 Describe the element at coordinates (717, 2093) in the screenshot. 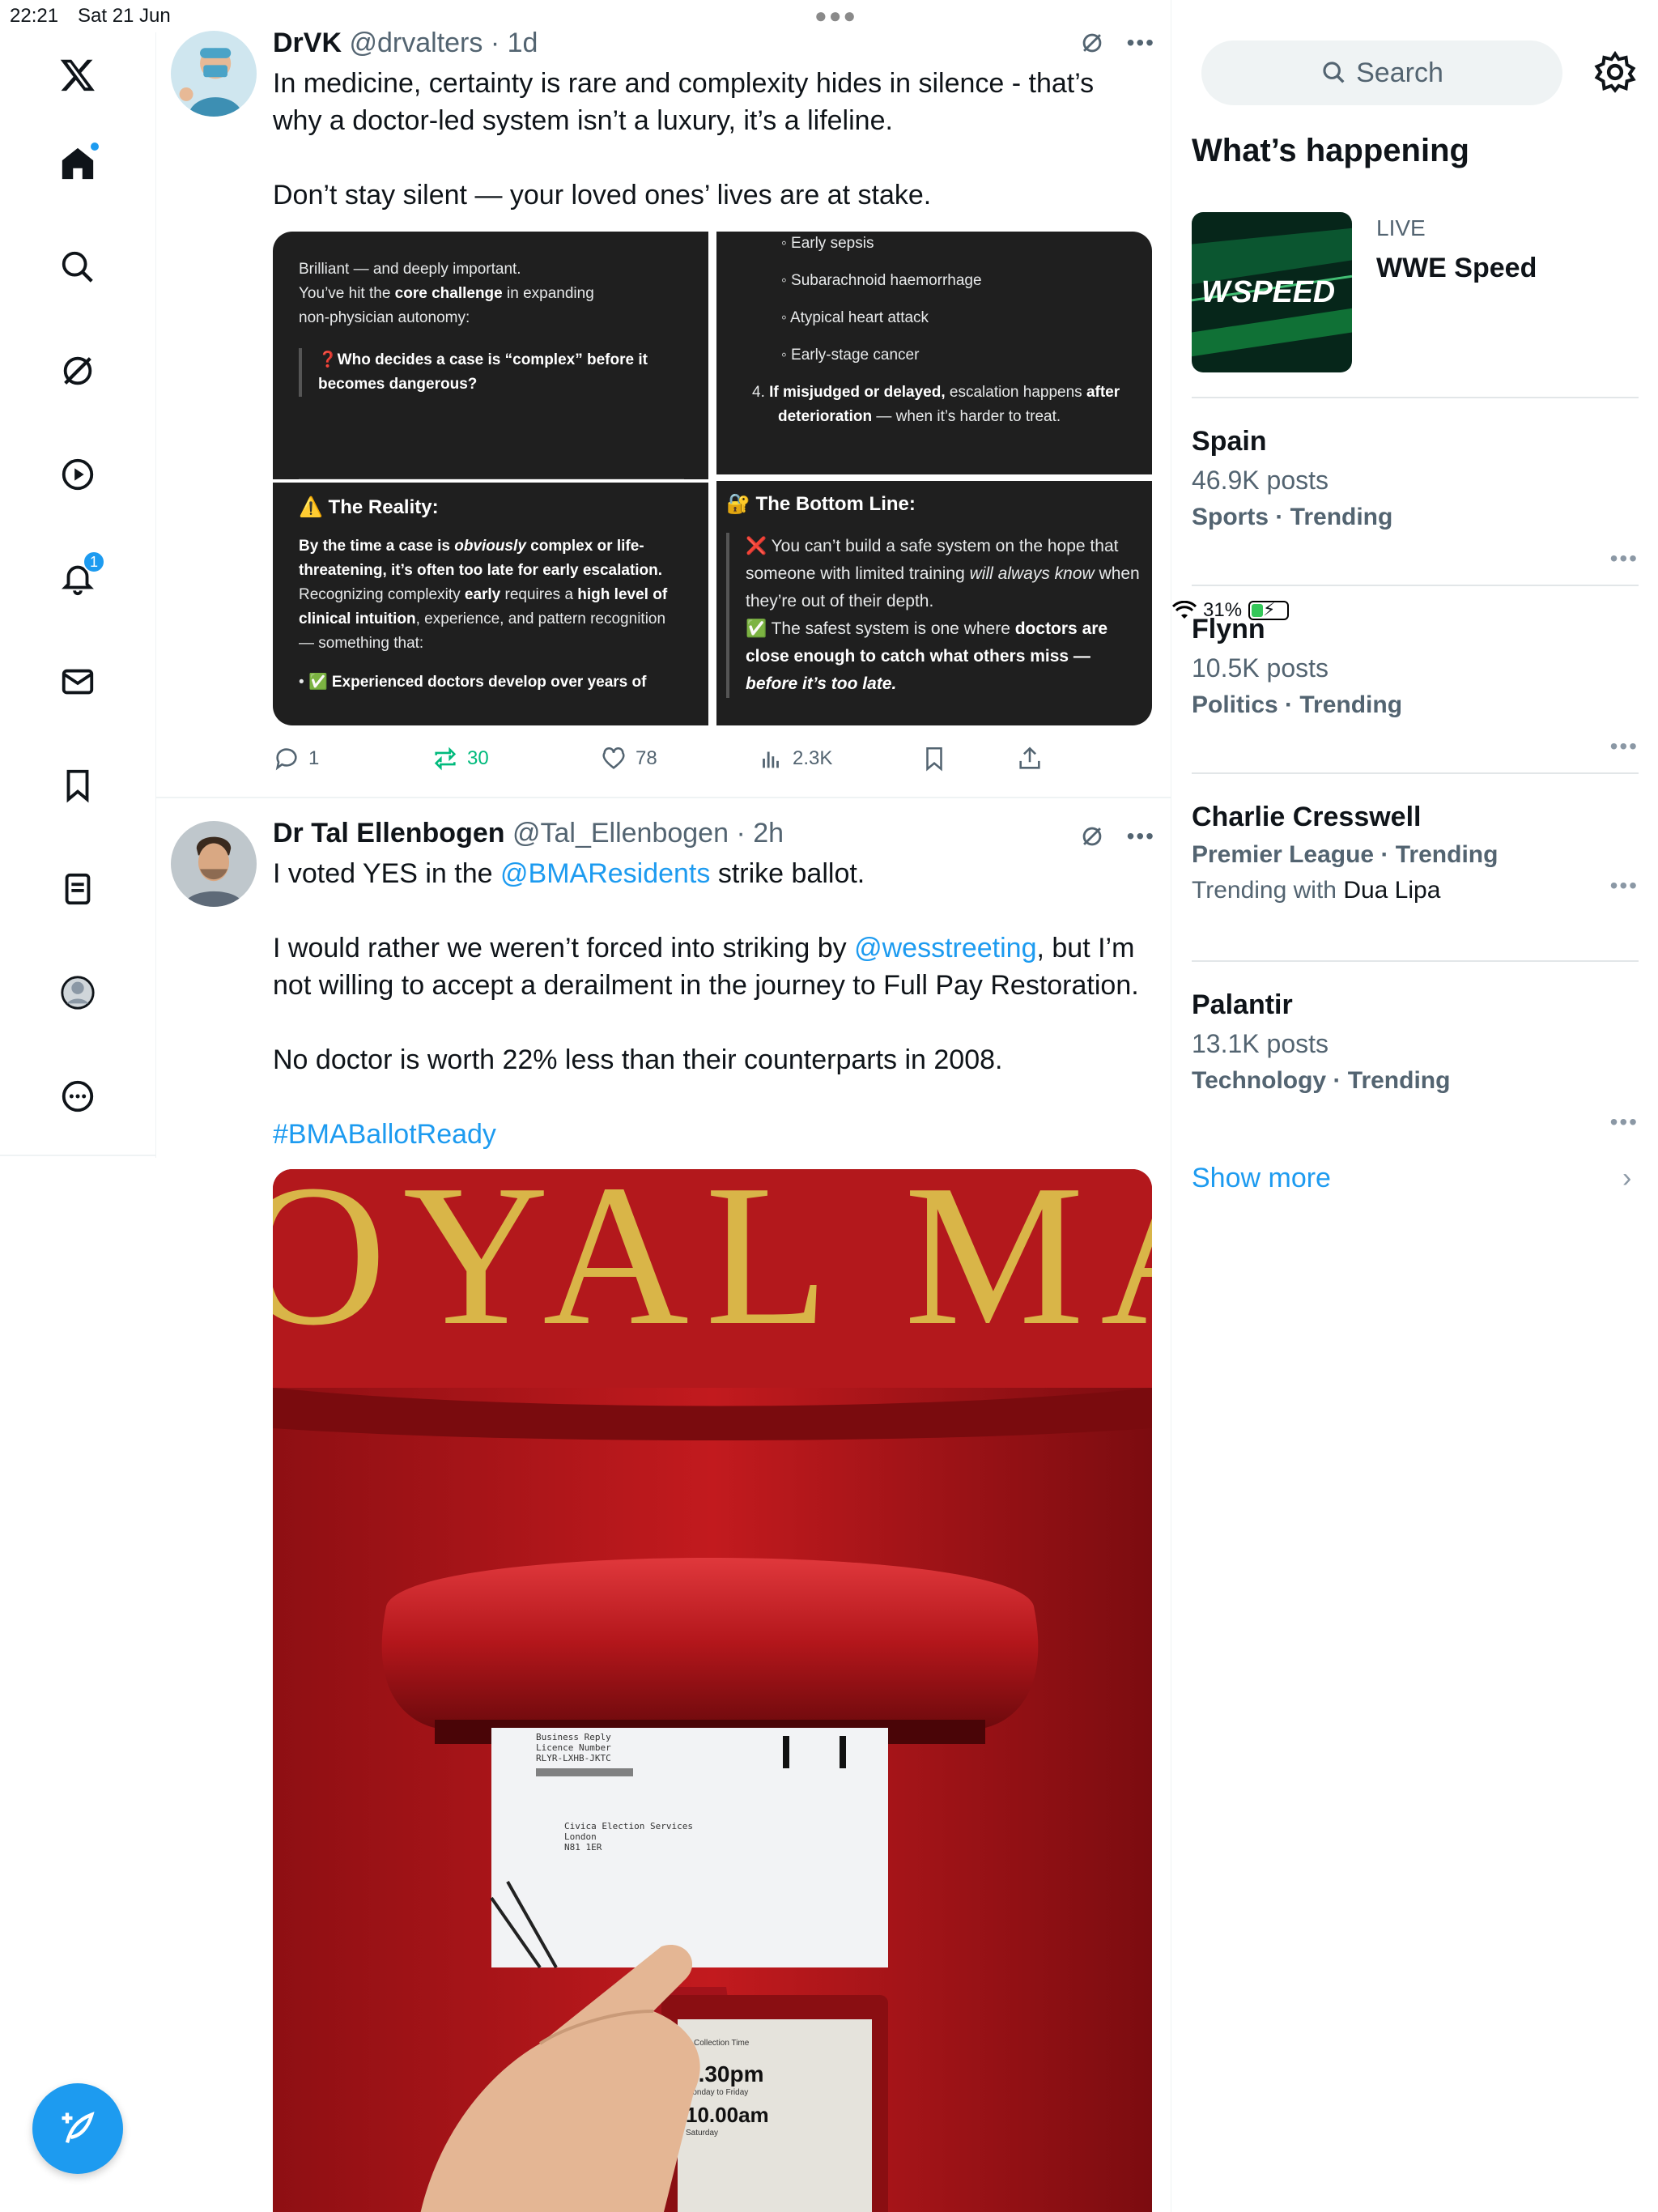

I see `svg-text: Monday to Friday` at that location.